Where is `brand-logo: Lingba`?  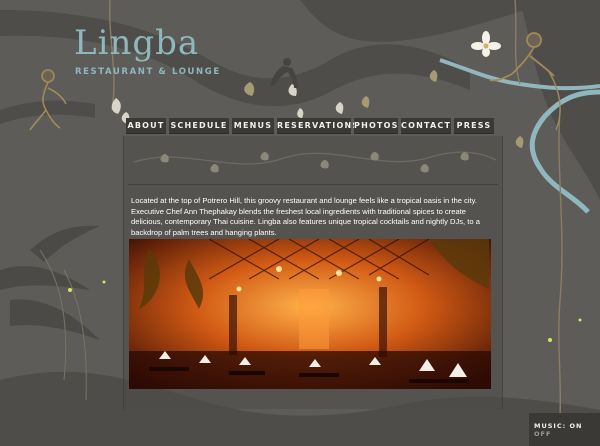 brand-logo: Lingba is located at coordinates (136, 43).